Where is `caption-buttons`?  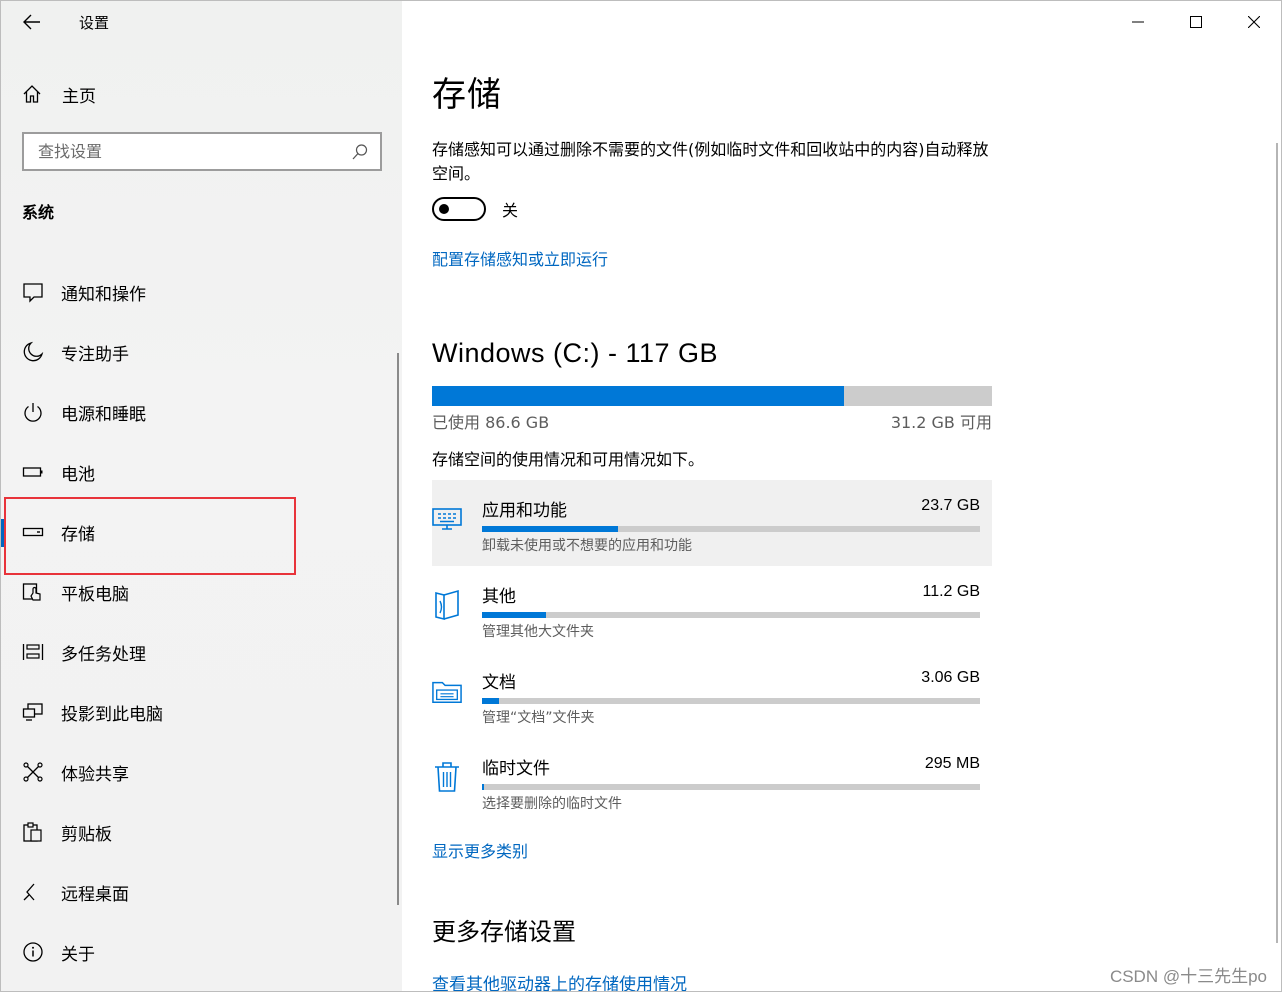 caption-buttons is located at coordinates (1195, 22).